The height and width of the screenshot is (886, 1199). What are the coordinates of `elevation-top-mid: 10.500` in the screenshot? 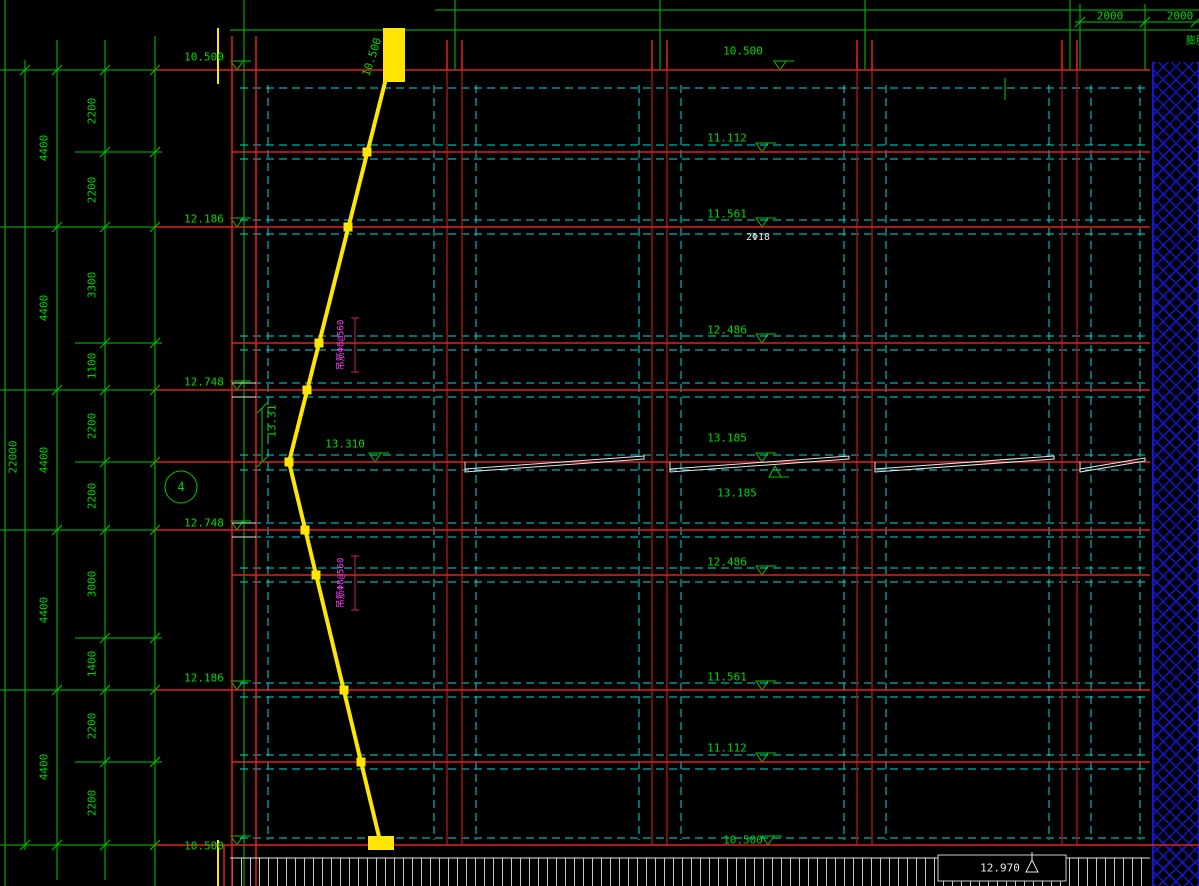 It's located at (743, 51).